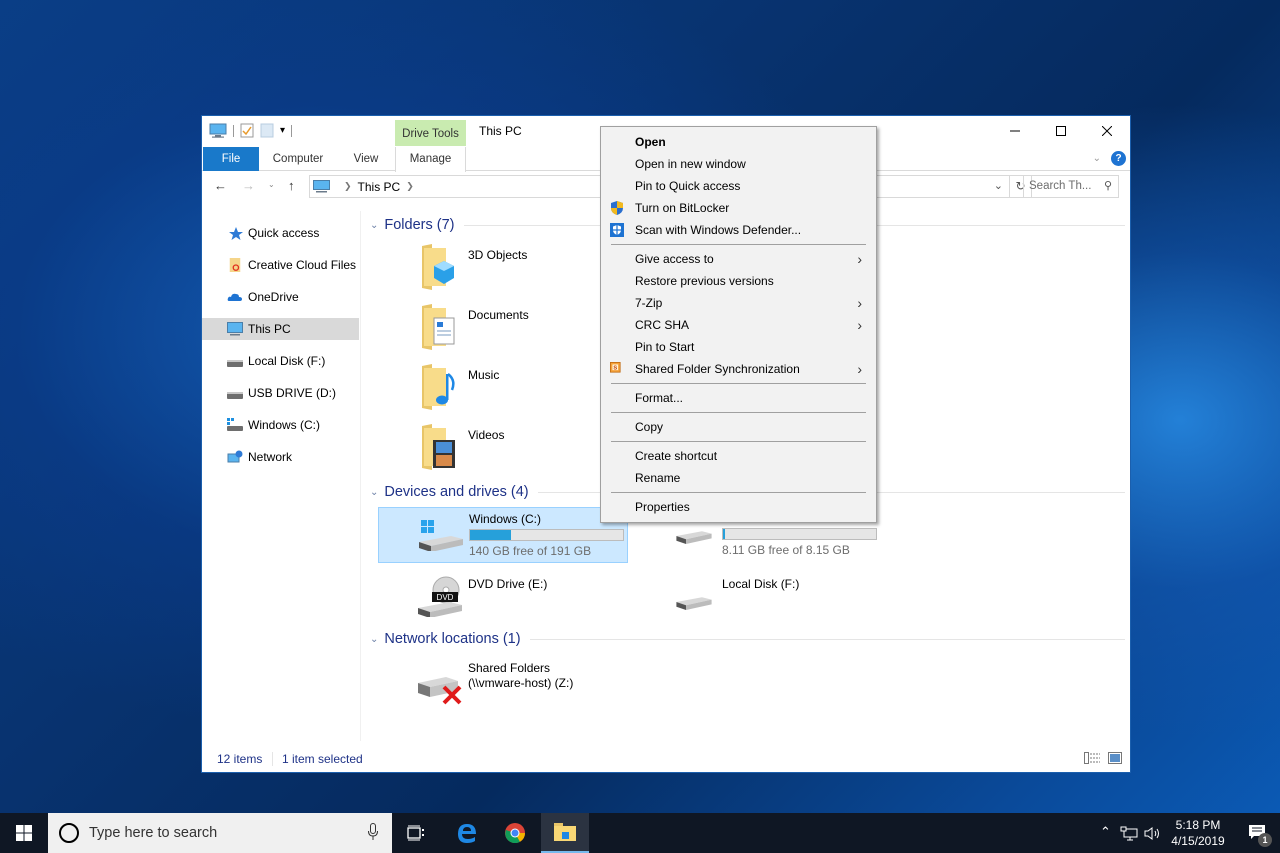 The width and height of the screenshot is (1280, 853). I want to click on sidebar-item-label: OneDrive, so click(273, 297).